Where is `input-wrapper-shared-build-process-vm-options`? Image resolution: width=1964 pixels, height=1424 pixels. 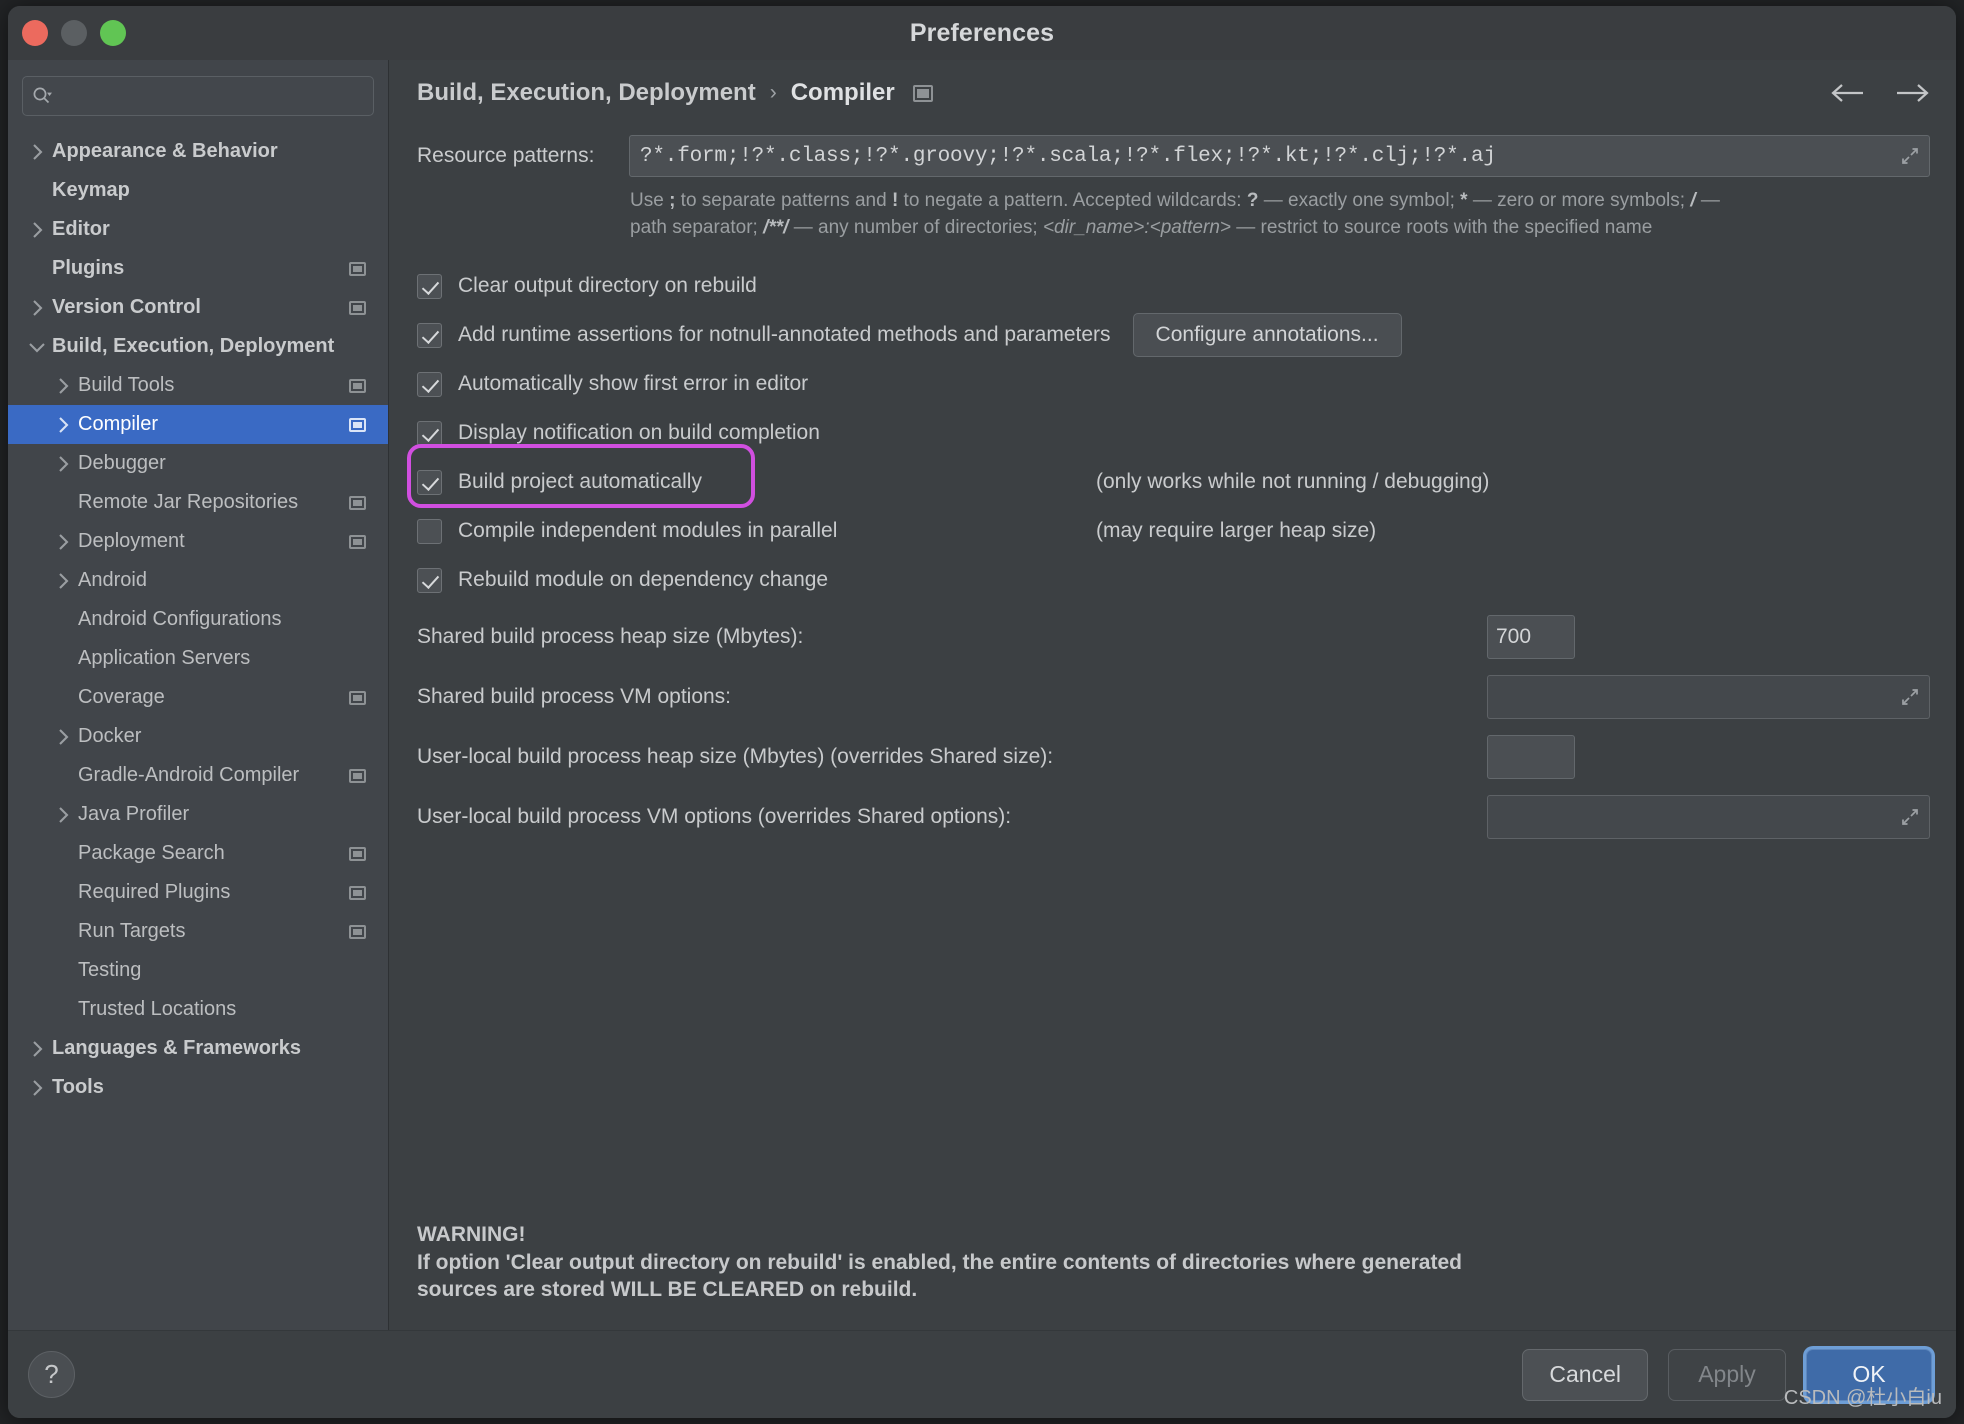 input-wrapper-shared-build-process-vm-options is located at coordinates (1708, 696).